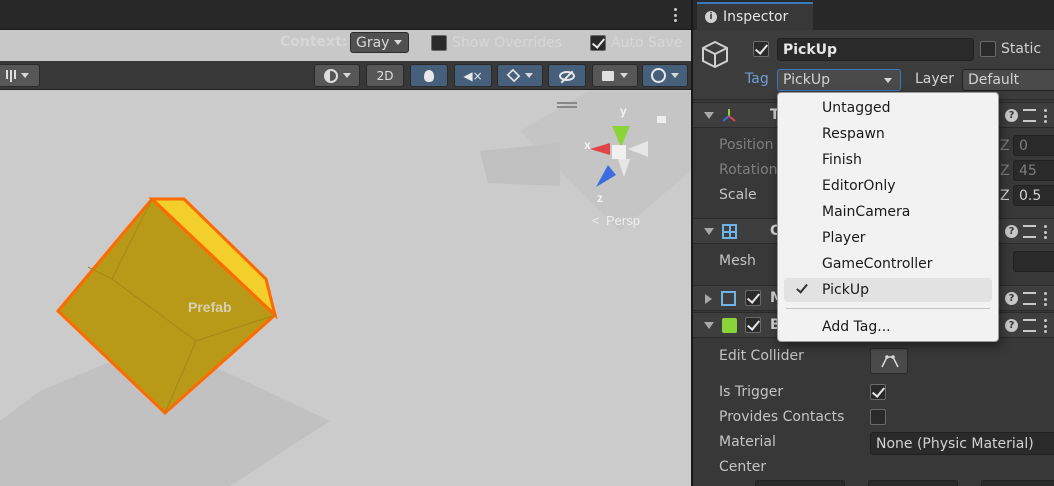  I want to click on gizmo-center-cube, so click(619, 152).